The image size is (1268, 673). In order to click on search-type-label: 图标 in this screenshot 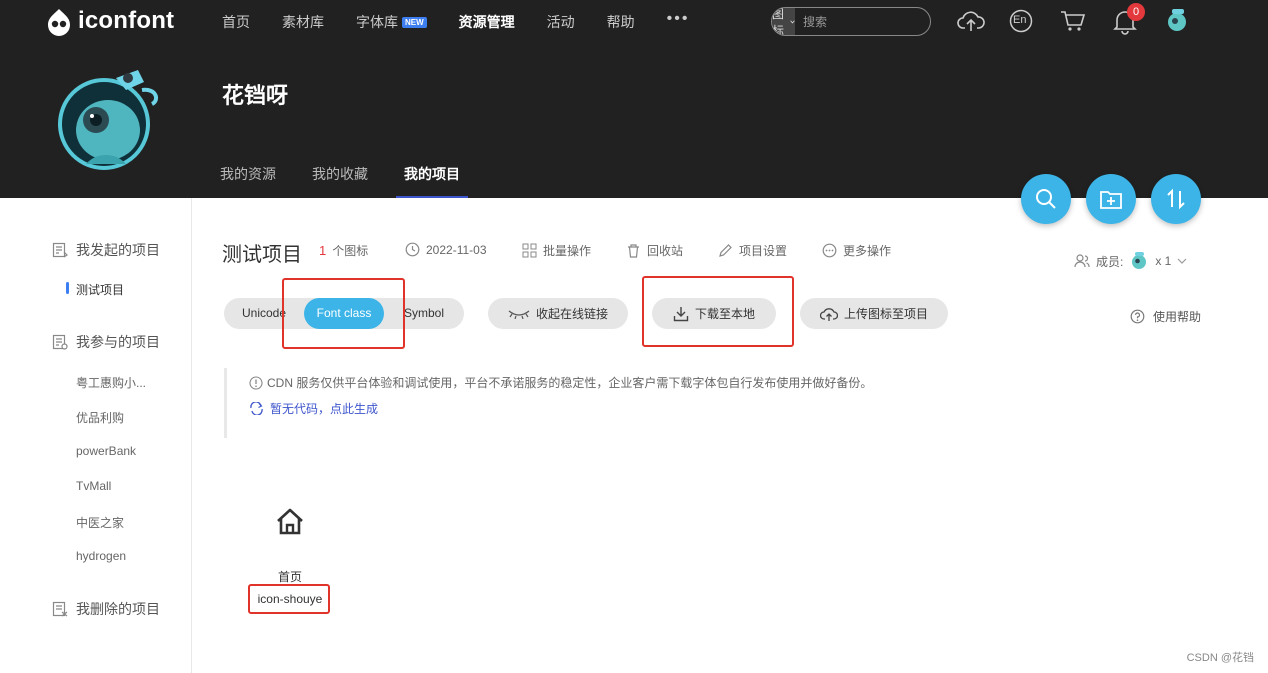, I will do `click(778, 21)`.